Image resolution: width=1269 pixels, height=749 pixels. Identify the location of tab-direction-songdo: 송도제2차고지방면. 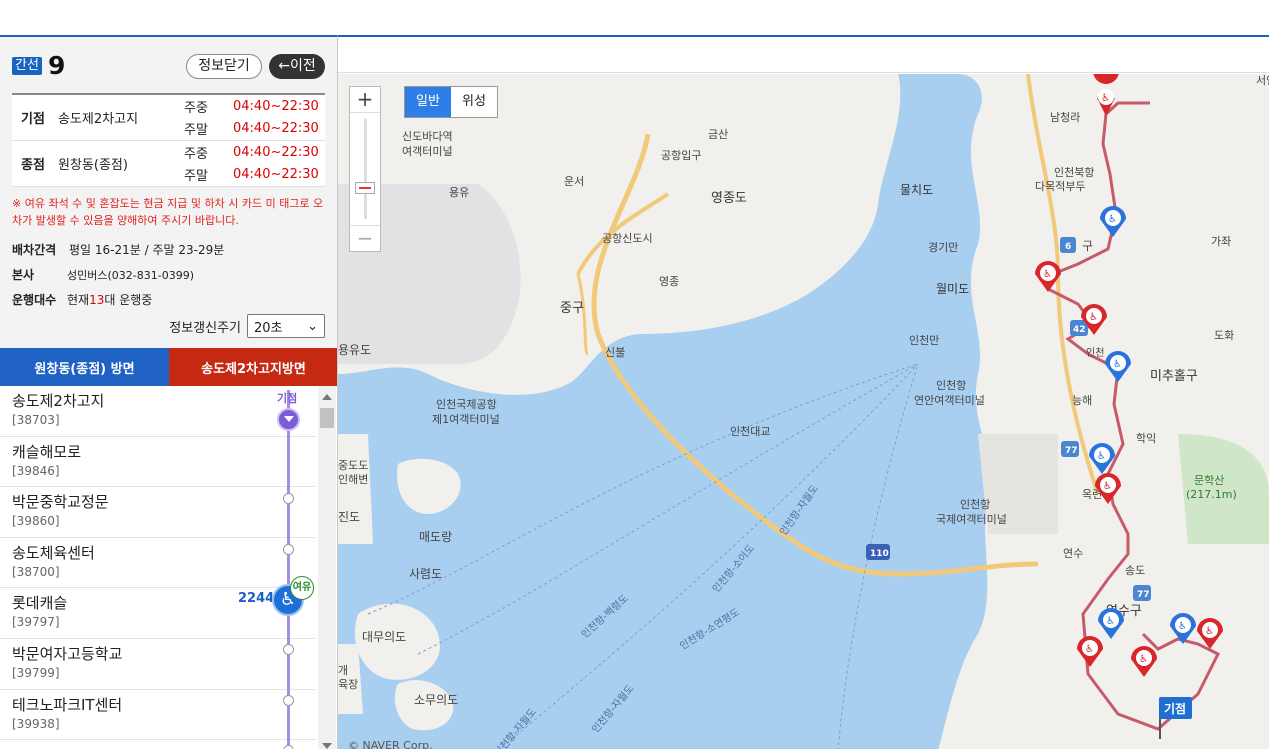
(253, 367).